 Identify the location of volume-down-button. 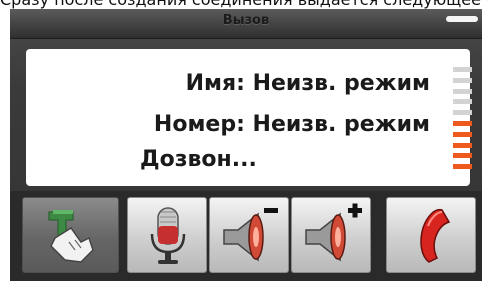
(249, 235).